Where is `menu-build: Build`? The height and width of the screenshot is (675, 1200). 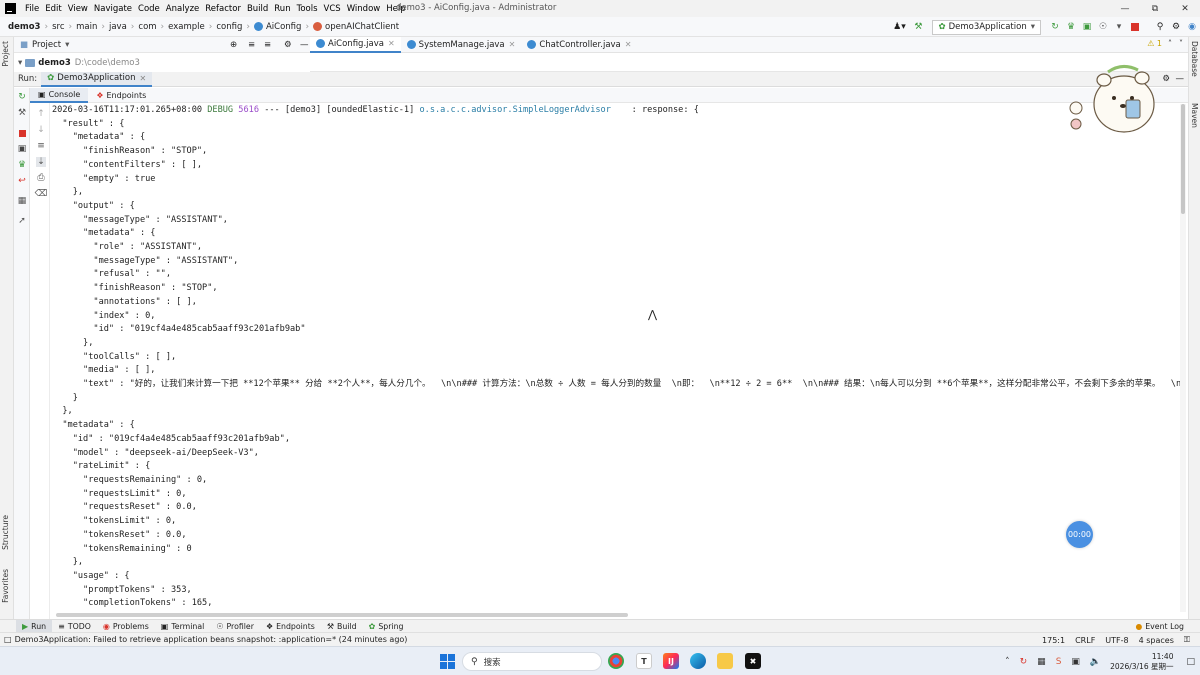
menu-build: Build is located at coordinates (257, 9).